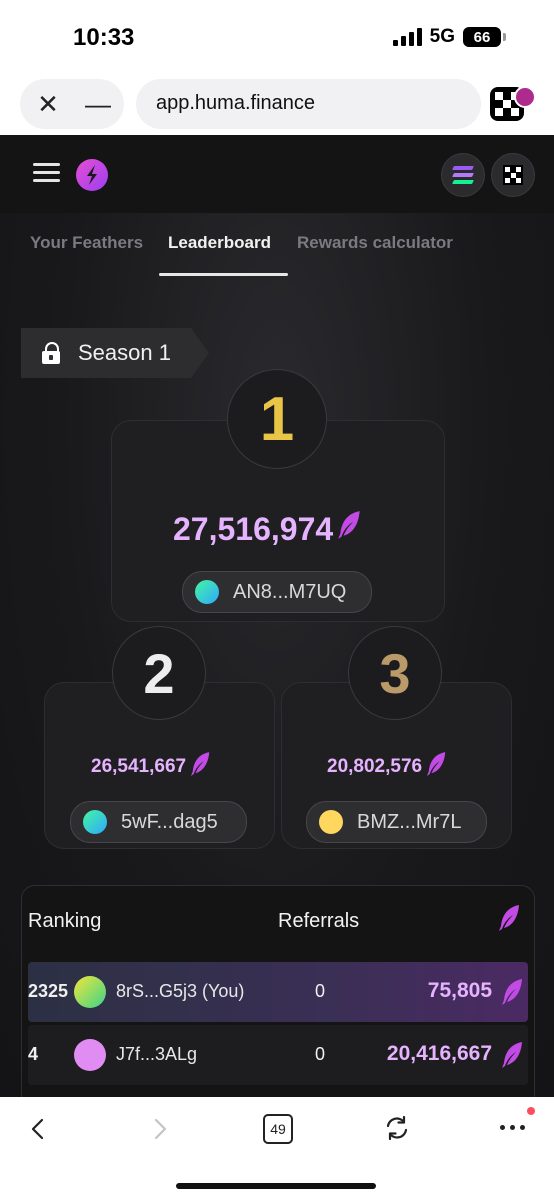 The height and width of the screenshot is (1200, 554). I want to click on browser-bar: ✕ — app.huma.finance, so click(277, 102).